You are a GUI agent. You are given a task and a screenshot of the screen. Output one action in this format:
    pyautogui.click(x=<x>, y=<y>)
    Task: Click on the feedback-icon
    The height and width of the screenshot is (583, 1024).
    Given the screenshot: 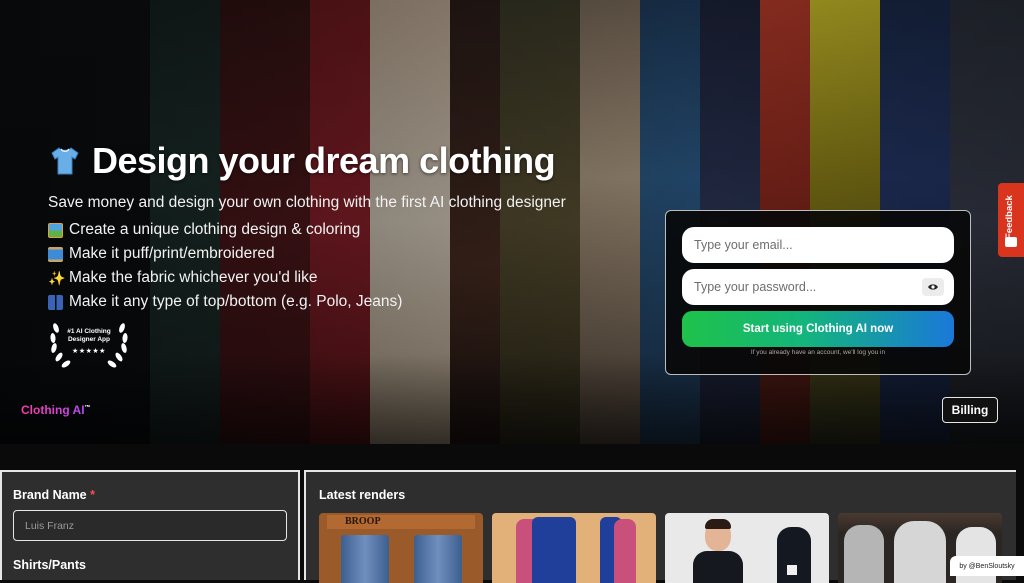 What is the action you would take?
    pyautogui.click(x=1011, y=242)
    